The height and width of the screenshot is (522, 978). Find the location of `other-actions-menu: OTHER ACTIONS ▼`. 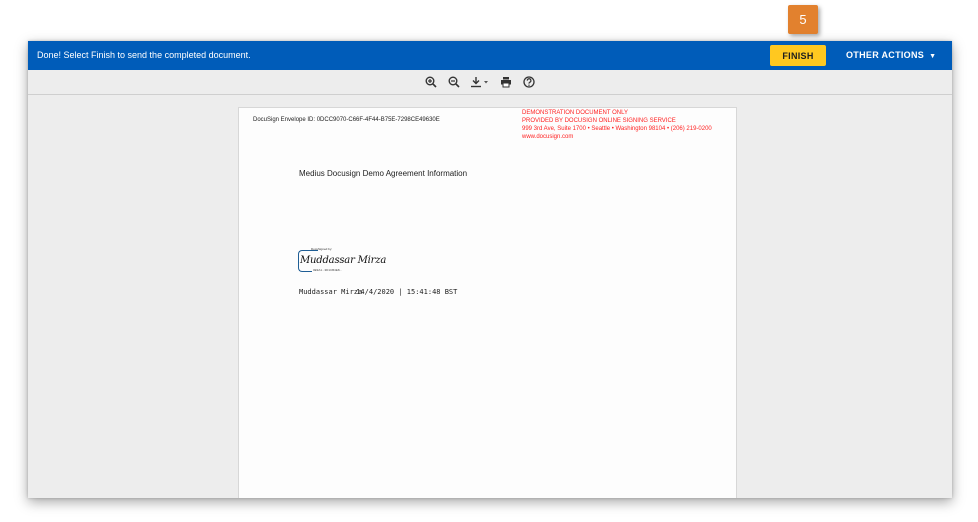

other-actions-menu: OTHER ACTIONS ▼ is located at coordinates (891, 55).